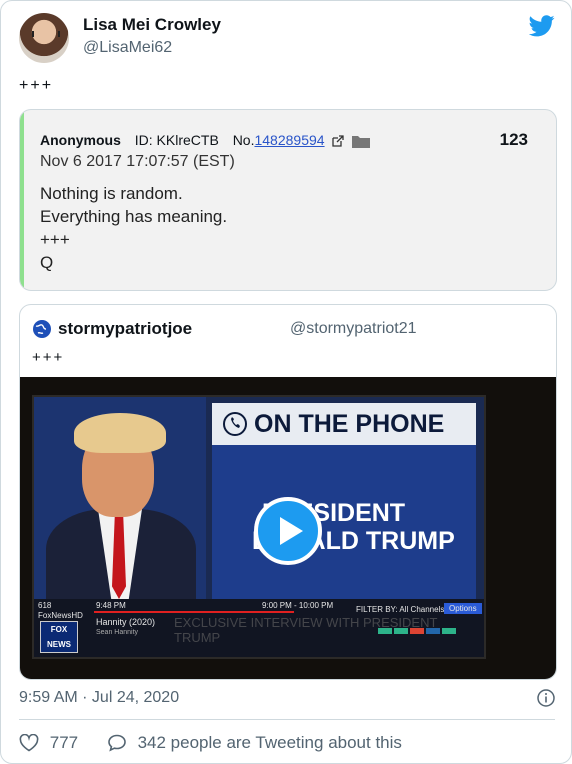 The width and height of the screenshot is (572, 764). What do you see at coordinates (99, 698) in the screenshot?
I see `tweet-timestamp: 9:59 AM · Jul 24, 2020` at bounding box center [99, 698].